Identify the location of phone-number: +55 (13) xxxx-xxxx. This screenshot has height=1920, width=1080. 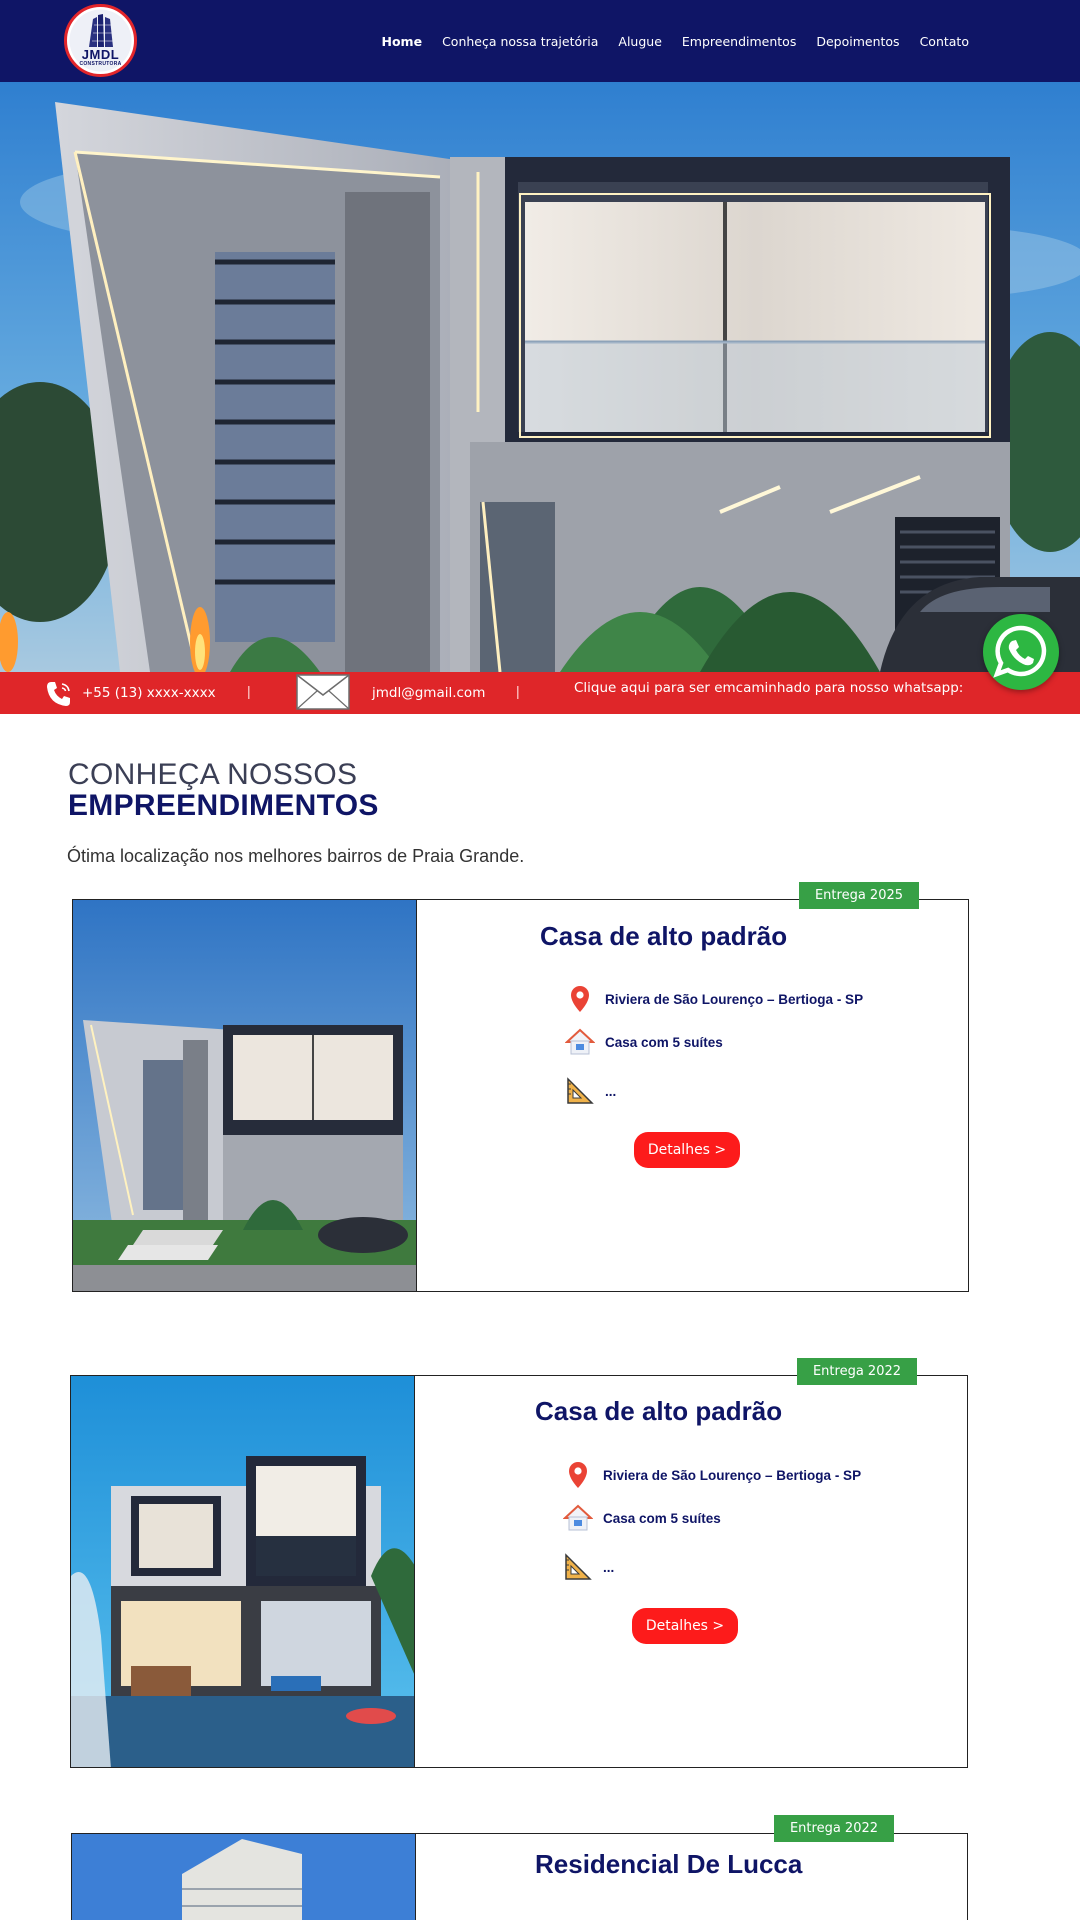
(149, 693).